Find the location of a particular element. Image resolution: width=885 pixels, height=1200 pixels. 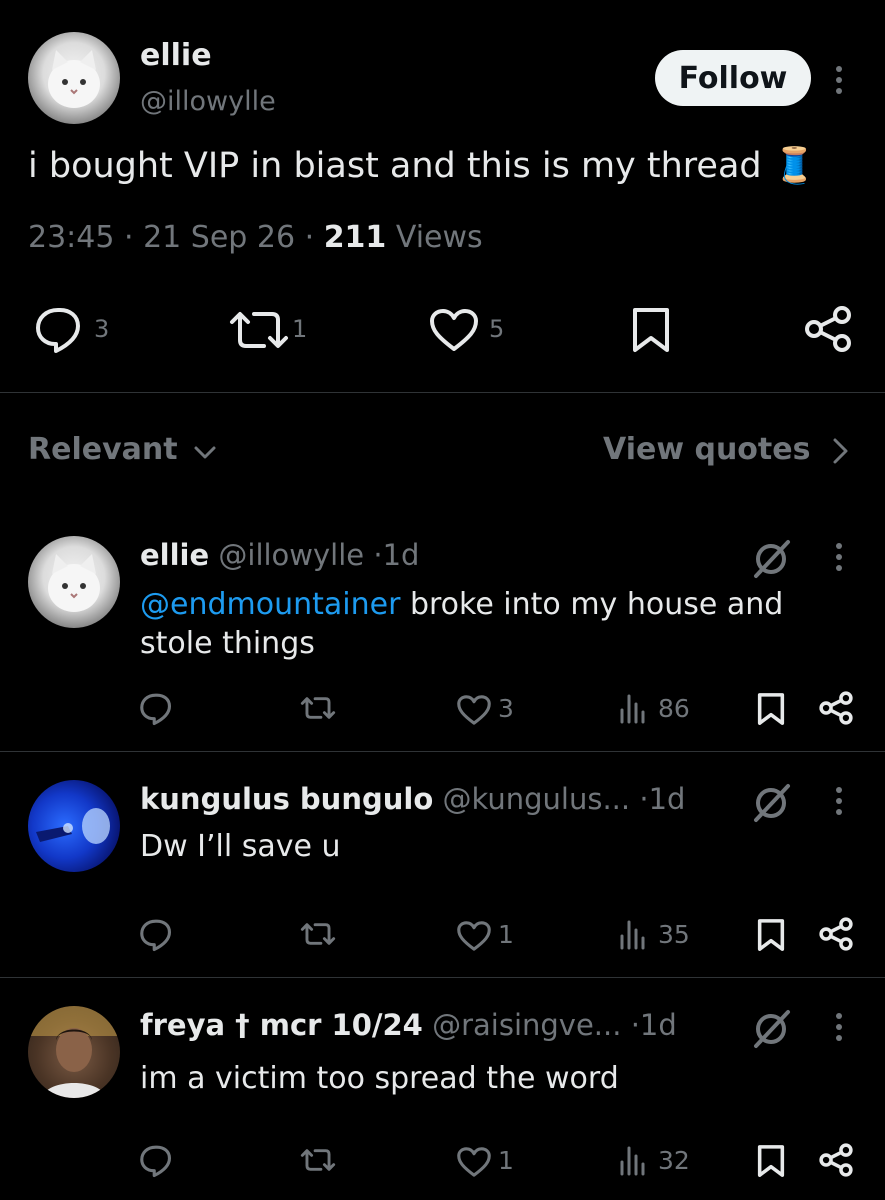

reply-header: kungulus bungulo @kungulus... ·1d is located at coordinates (412, 799).